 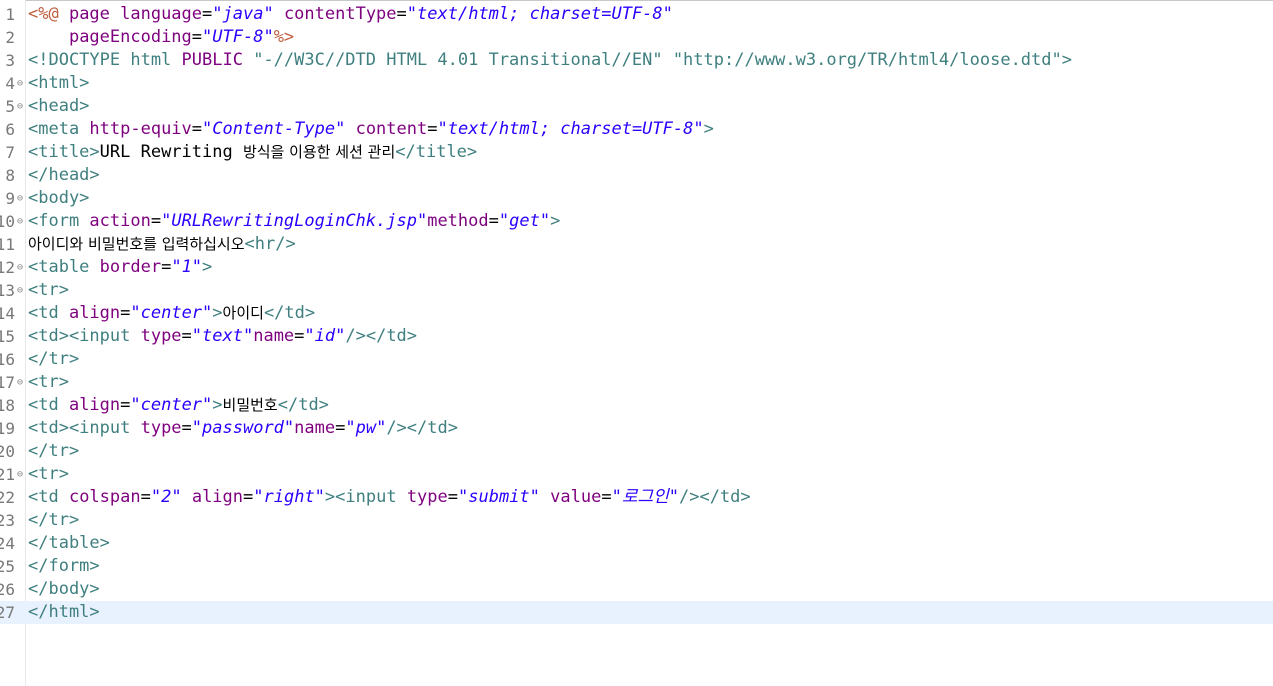 I want to click on code-line-9: 9 ⊖ <body>, so click(x=636, y=198).